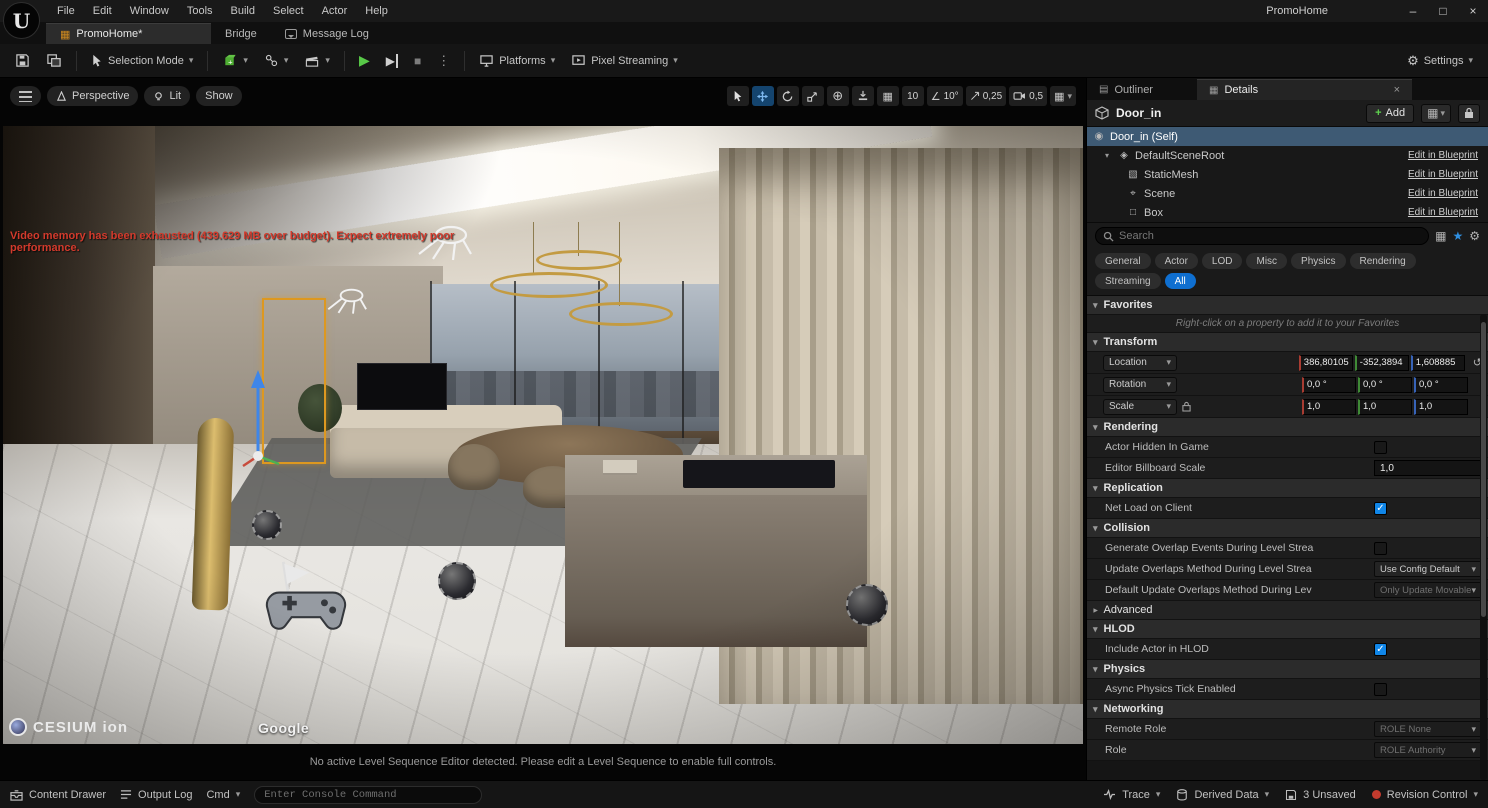  What do you see at coordinates (1457, 236) in the screenshot?
I see `favorites-star-icon` at bounding box center [1457, 236].